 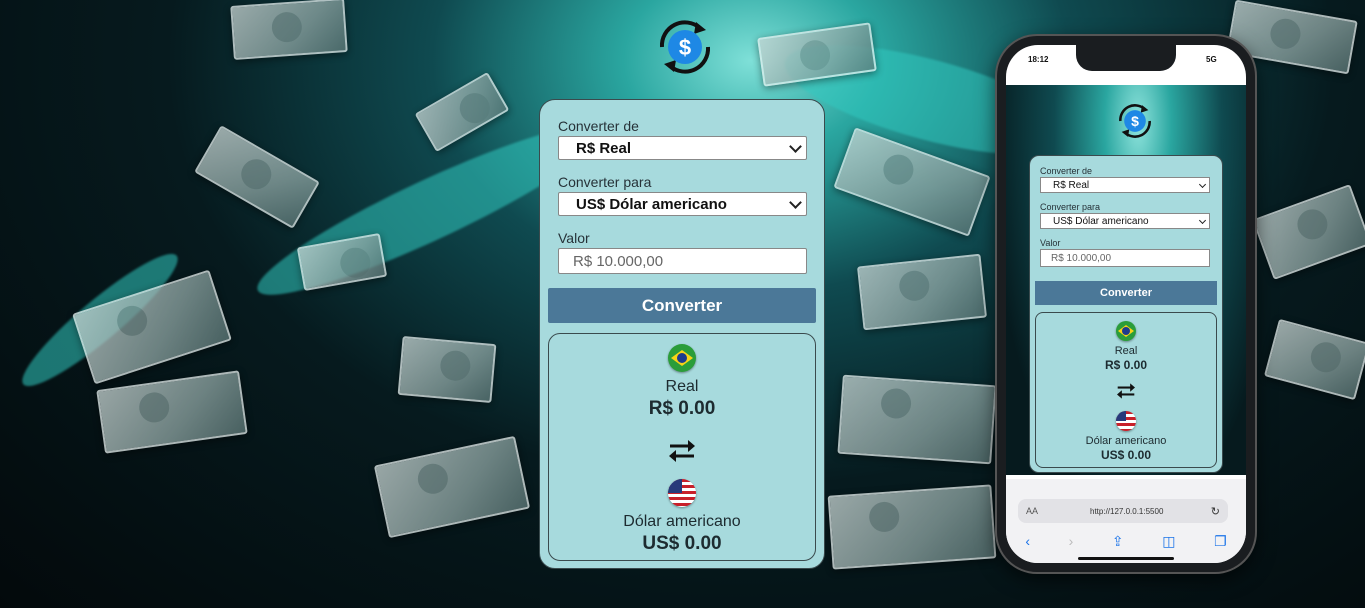 I want to click on safari-bar: AA http://127.0.0.1:5500 ↻ ‹ › ⇪ ◫ ❐, so click(x=1126, y=521).